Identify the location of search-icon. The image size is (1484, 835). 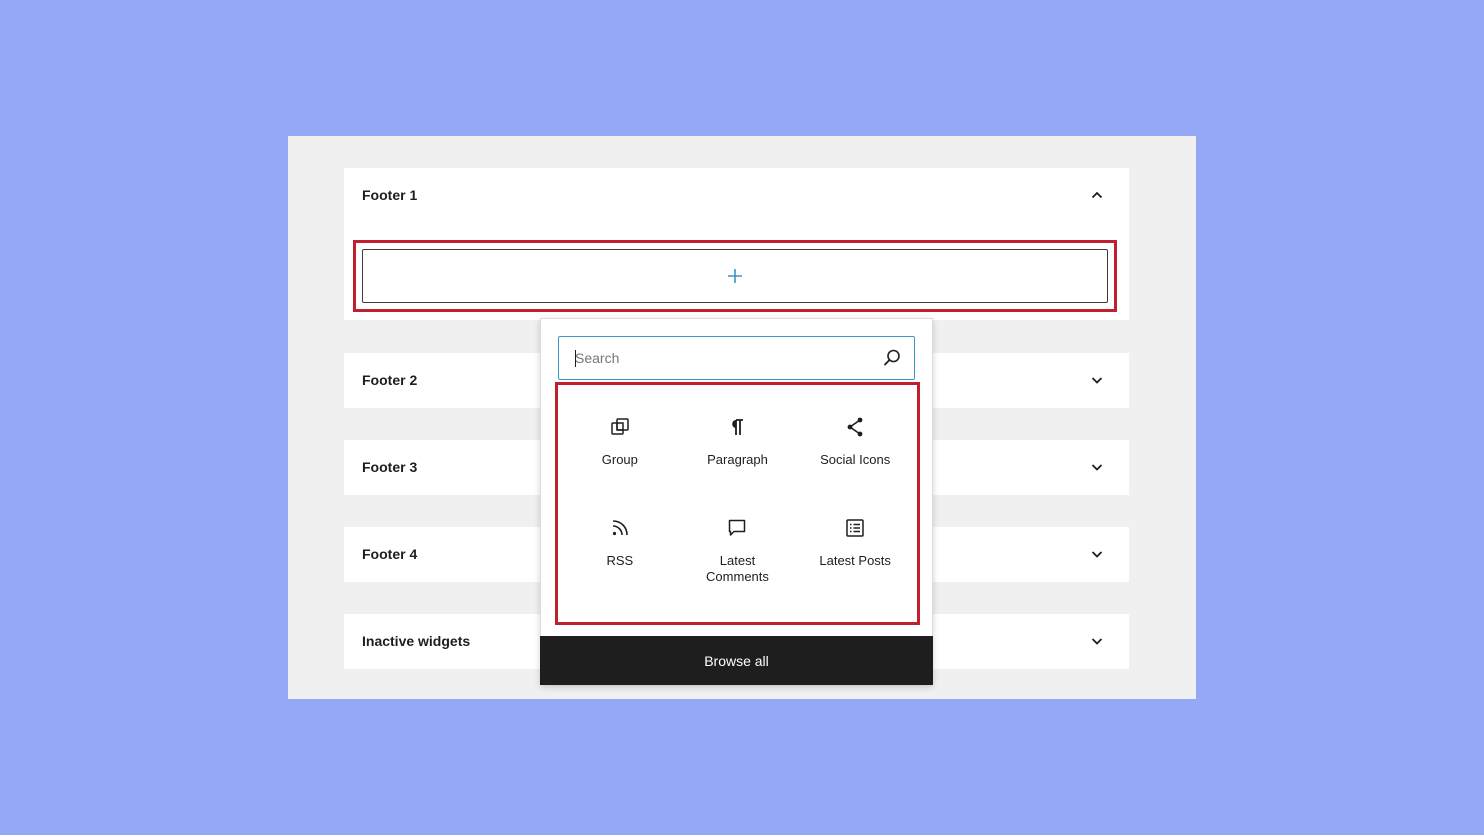
(892, 358).